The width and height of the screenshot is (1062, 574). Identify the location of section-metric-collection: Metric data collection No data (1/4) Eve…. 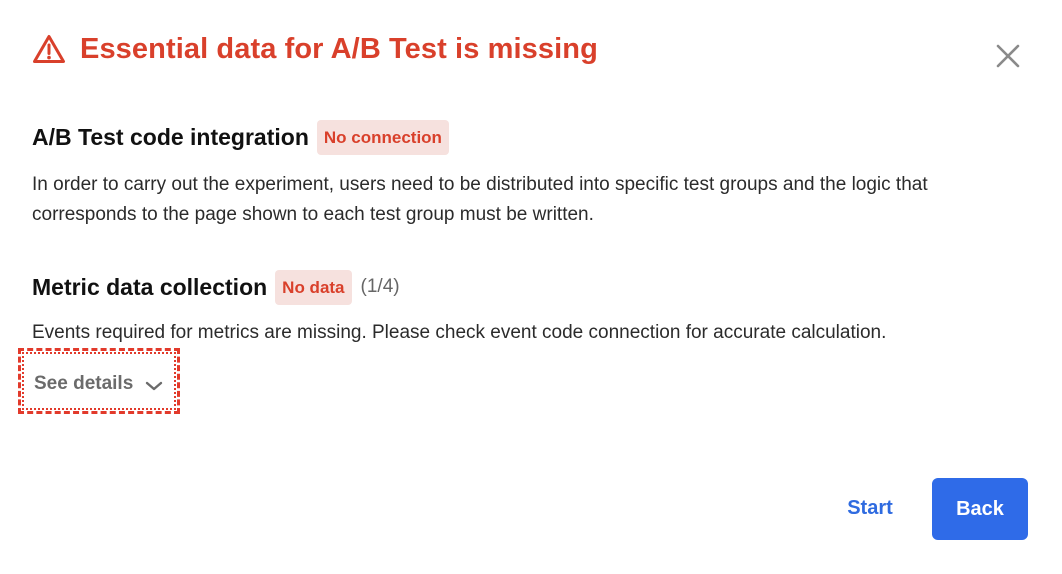
(527, 308).